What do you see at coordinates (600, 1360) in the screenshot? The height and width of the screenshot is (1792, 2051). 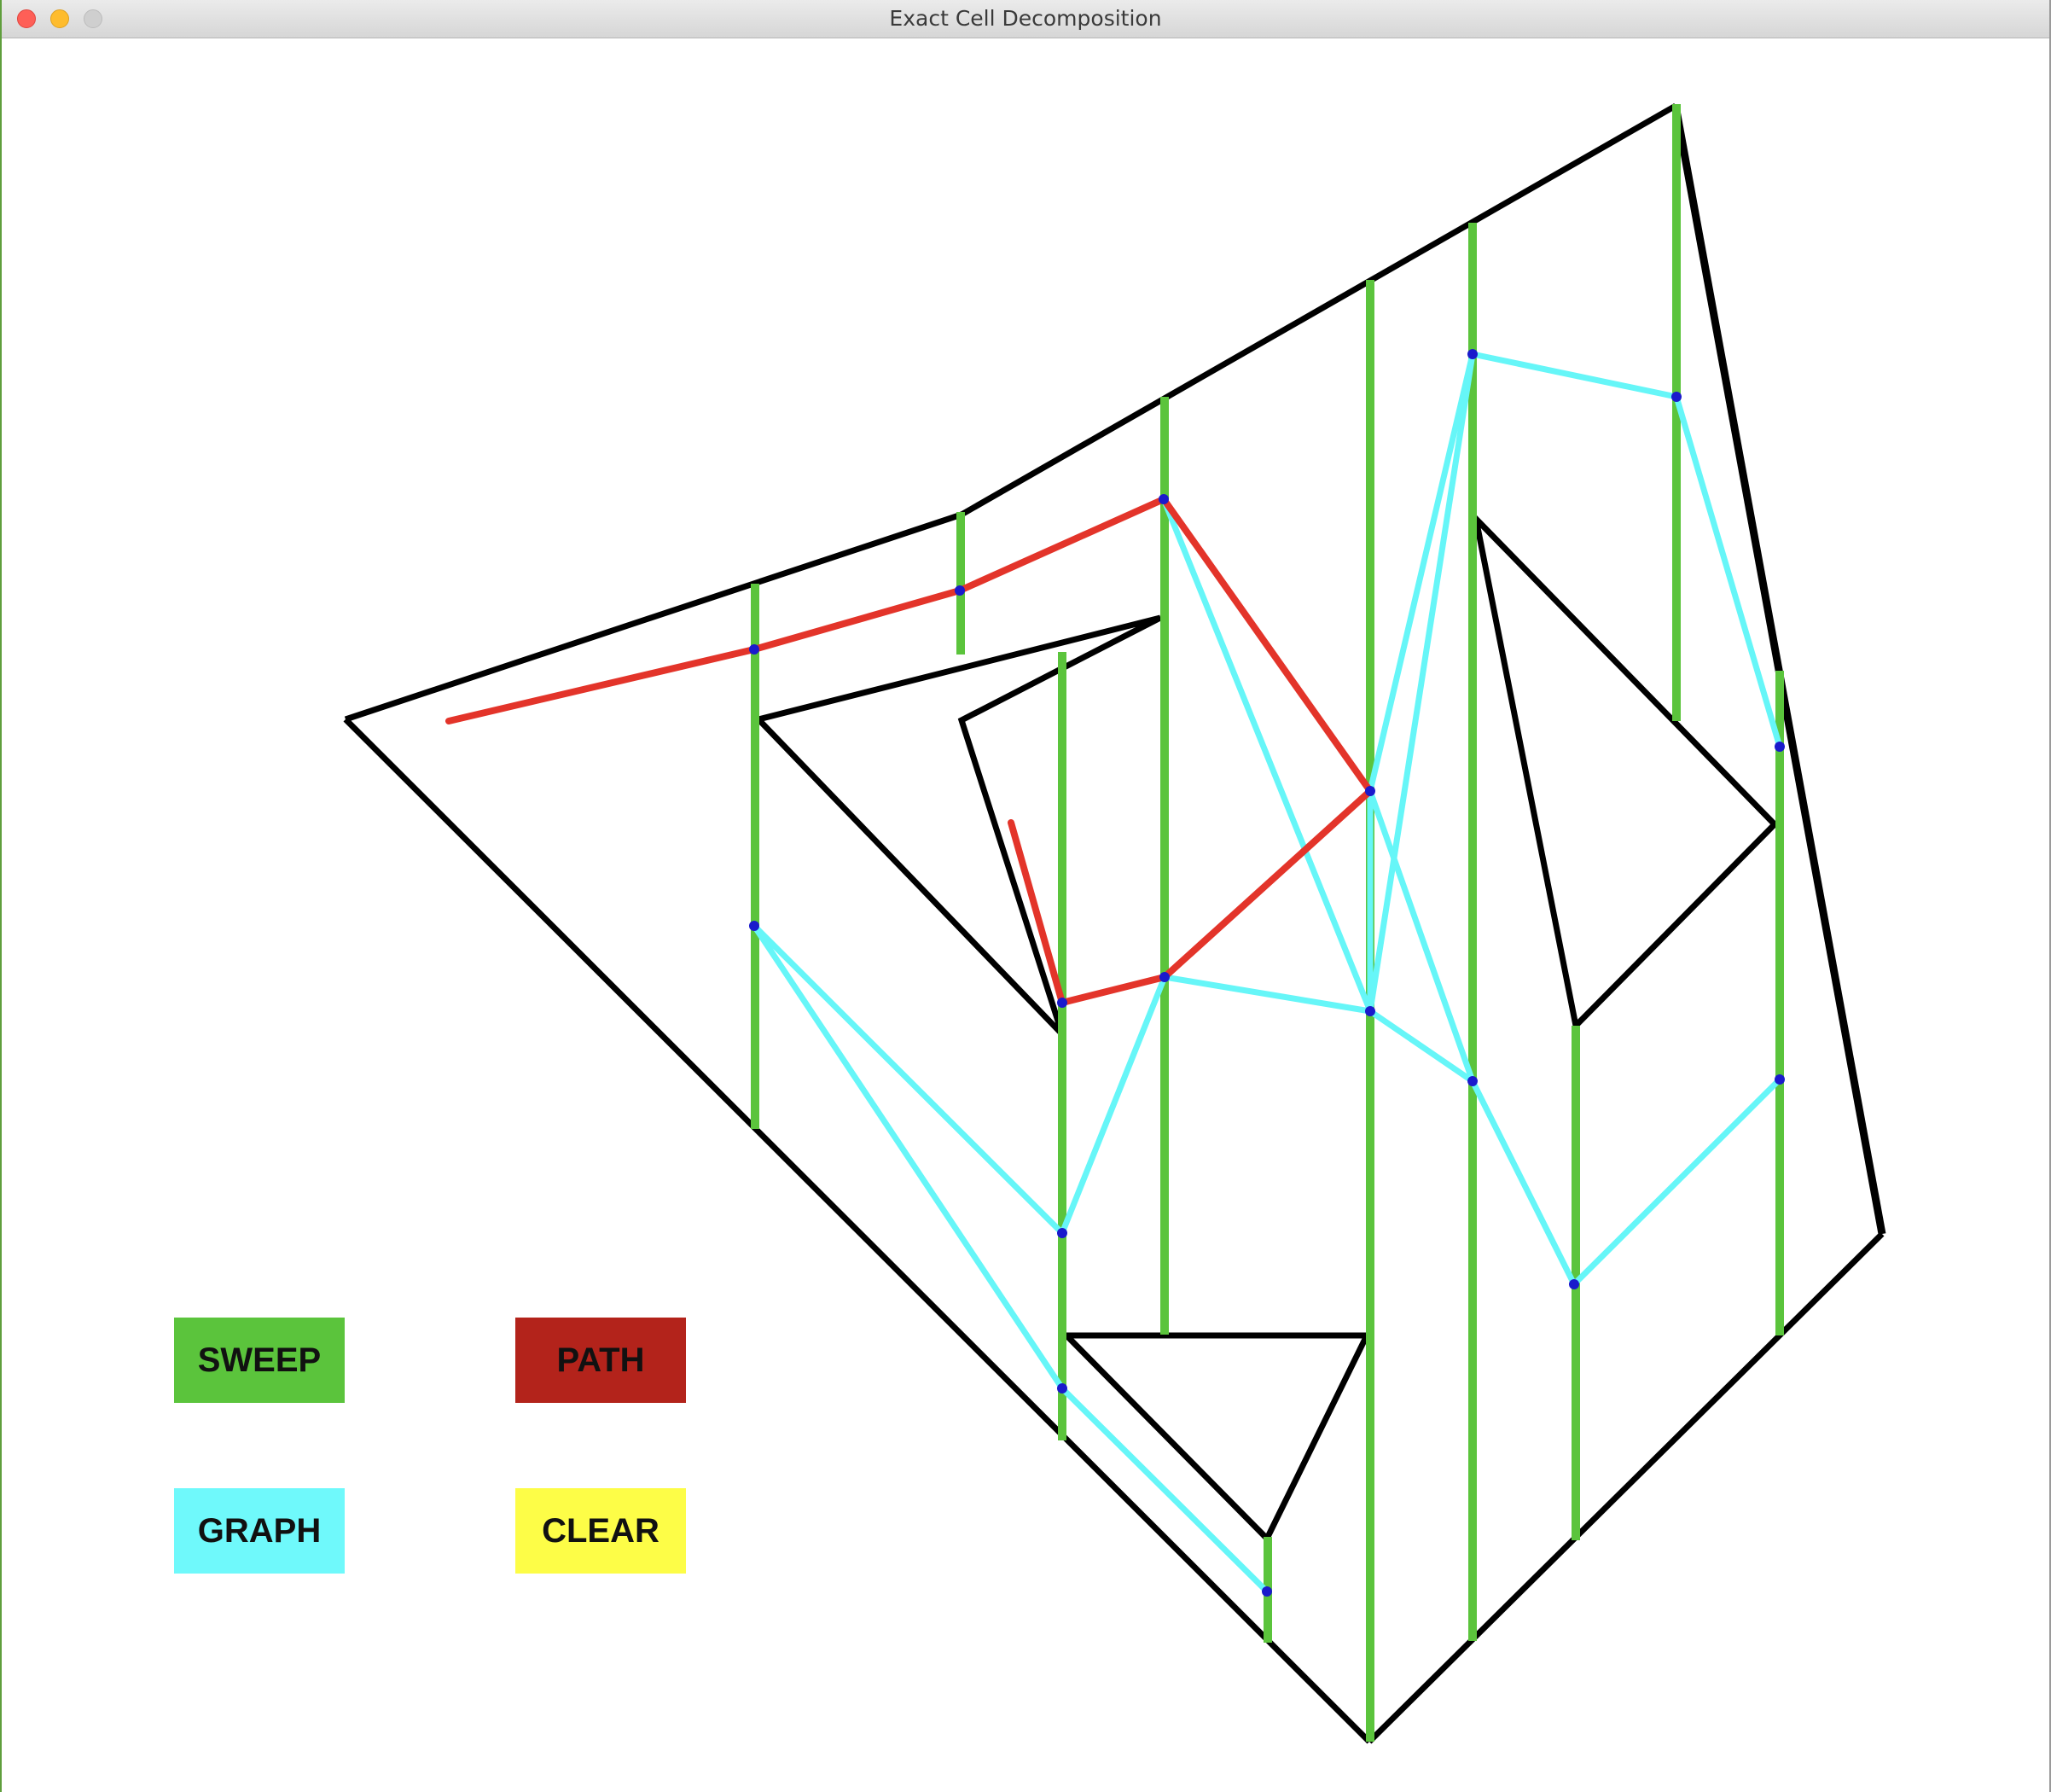 I see `path-button: PATH` at bounding box center [600, 1360].